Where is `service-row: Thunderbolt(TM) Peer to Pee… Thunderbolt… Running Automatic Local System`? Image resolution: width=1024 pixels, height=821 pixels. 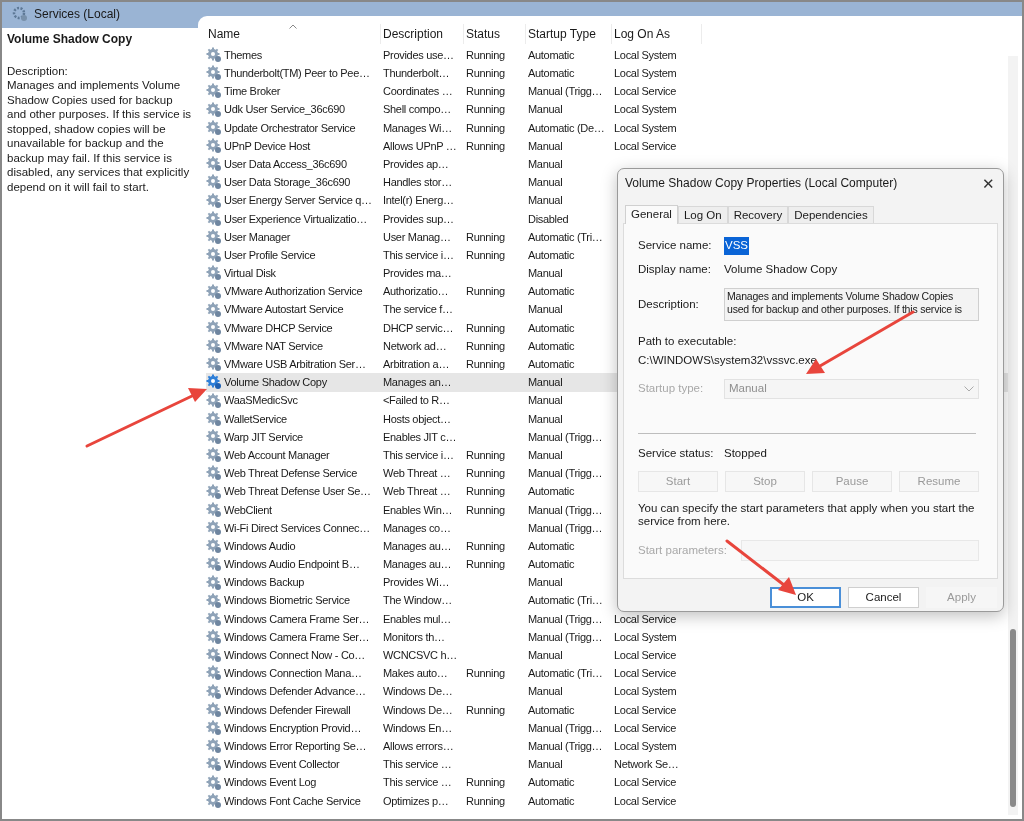
service-row: Thunderbolt(TM) Peer to Pee… Thunderbolt… Running Automatic Local System is located at coordinates (607, 73).